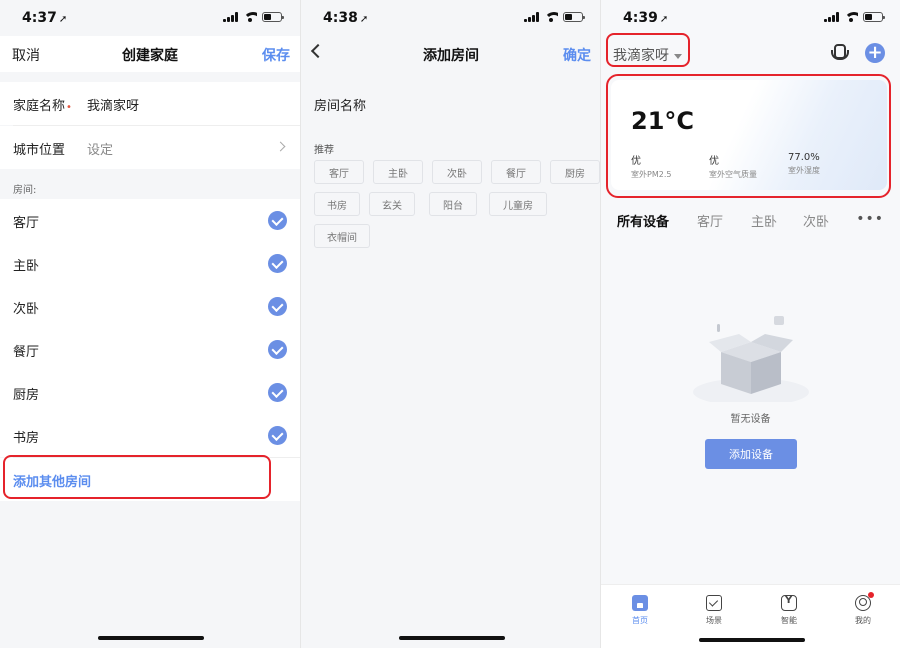  Describe the element at coordinates (640, 603) in the screenshot. I see `home-icon` at that location.